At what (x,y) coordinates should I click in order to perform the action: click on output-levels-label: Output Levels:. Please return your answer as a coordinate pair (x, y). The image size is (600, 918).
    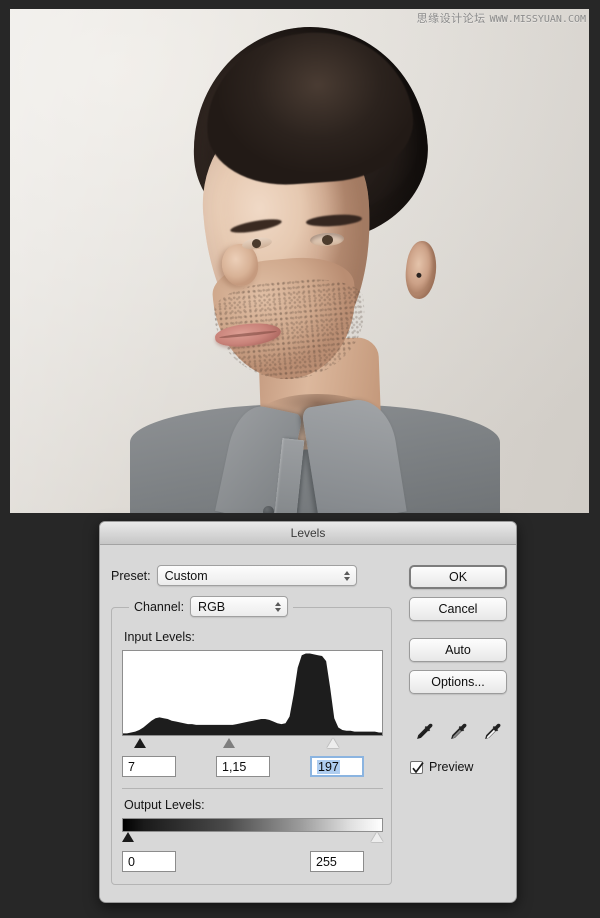
    Looking at the image, I should click on (164, 805).